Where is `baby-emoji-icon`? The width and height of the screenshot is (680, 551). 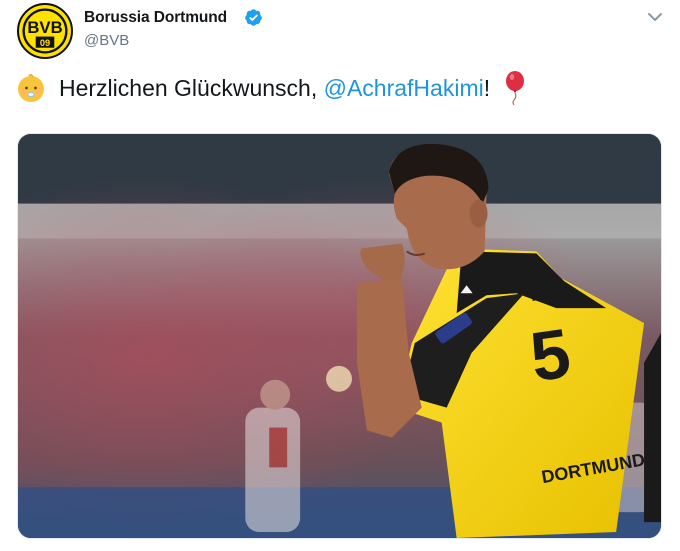
baby-emoji-icon is located at coordinates (31, 88).